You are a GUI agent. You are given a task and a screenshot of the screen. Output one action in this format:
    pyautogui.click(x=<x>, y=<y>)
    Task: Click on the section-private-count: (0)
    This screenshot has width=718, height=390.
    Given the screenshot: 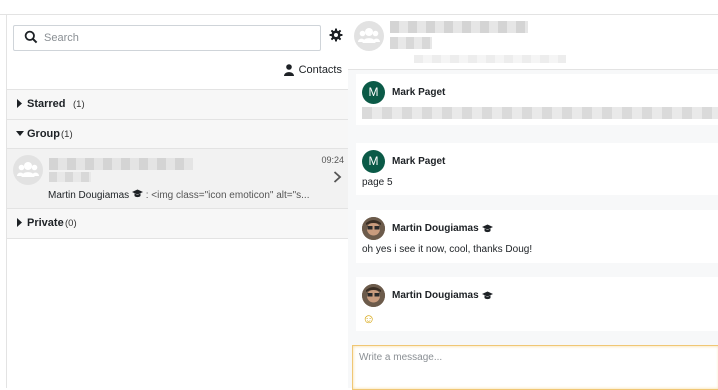 What is the action you would take?
    pyautogui.click(x=71, y=223)
    